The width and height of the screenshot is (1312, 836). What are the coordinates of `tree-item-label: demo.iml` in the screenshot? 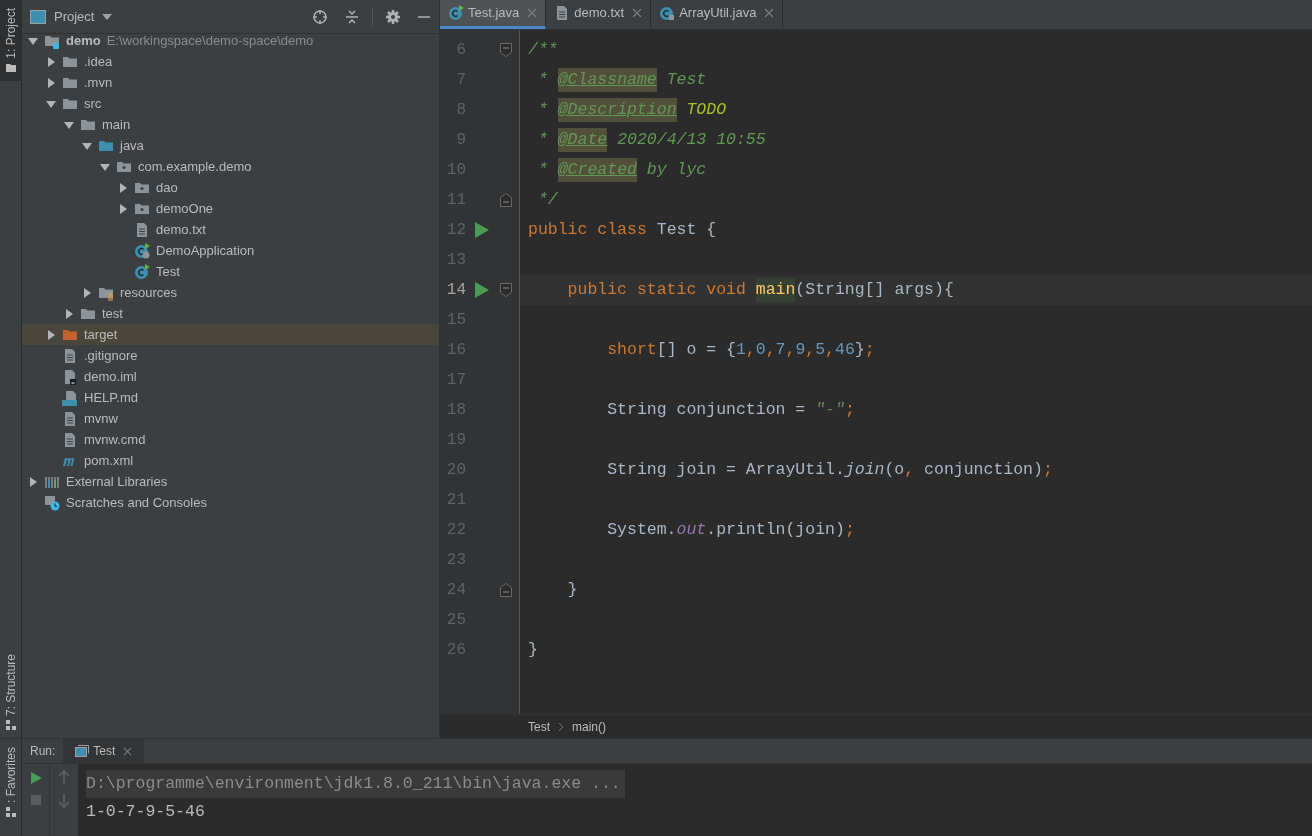 It's located at (110, 376).